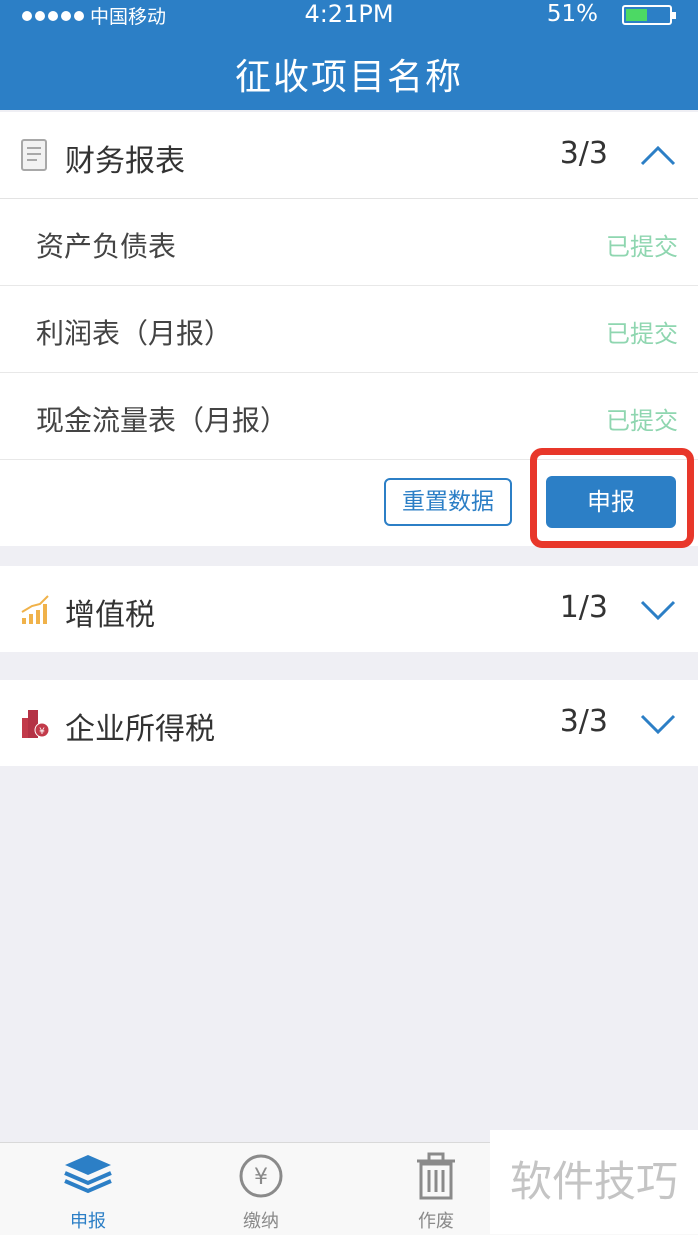 Image resolution: width=698 pixels, height=1235 pixels. What do you see at coordinates (261, 1221) in the screenshot?
I see `tab-label: 缴纳` at bounding box center [261, 1221].